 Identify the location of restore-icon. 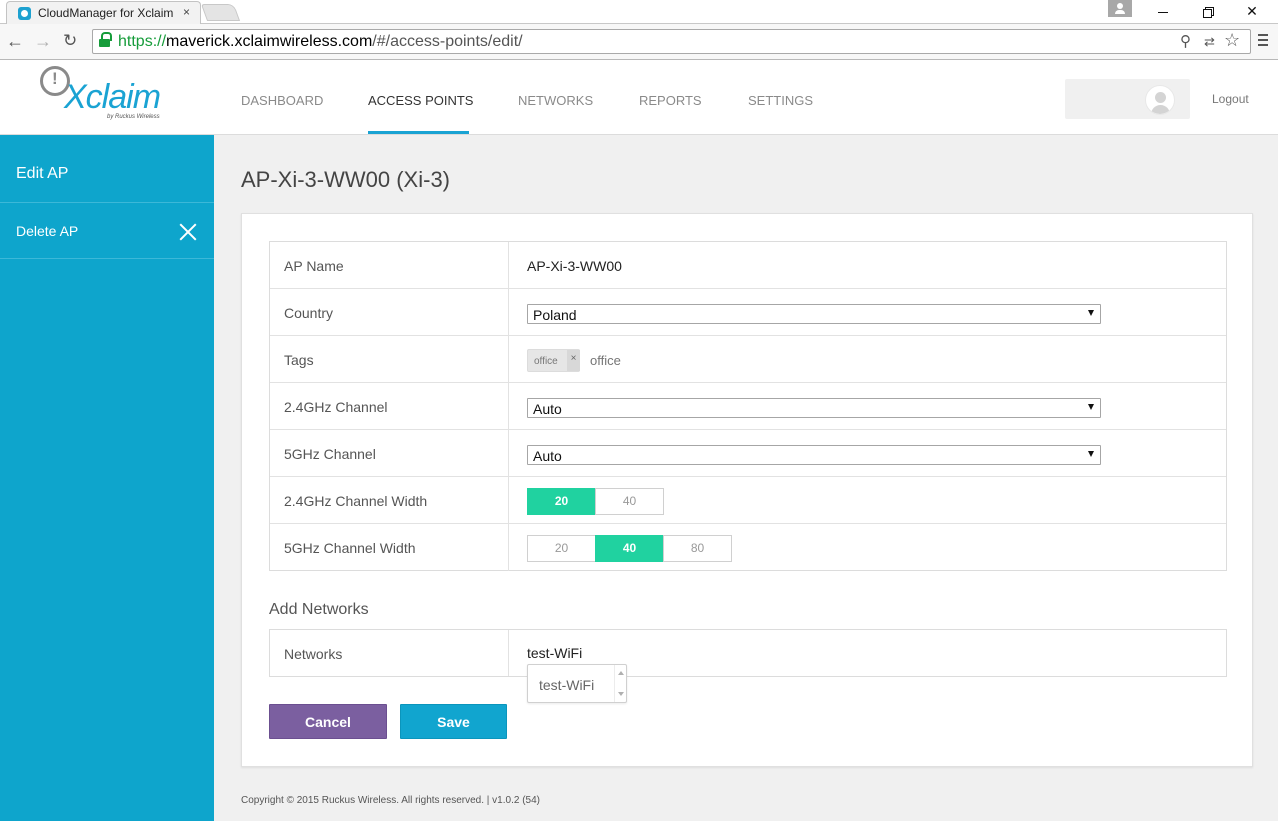
(1207, 13).